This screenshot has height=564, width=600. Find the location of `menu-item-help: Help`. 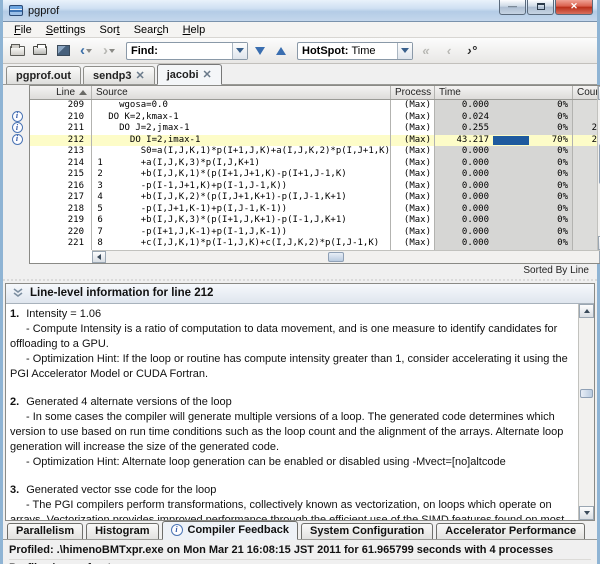

menu-item-help: Help is located at coordinates (194, 30).